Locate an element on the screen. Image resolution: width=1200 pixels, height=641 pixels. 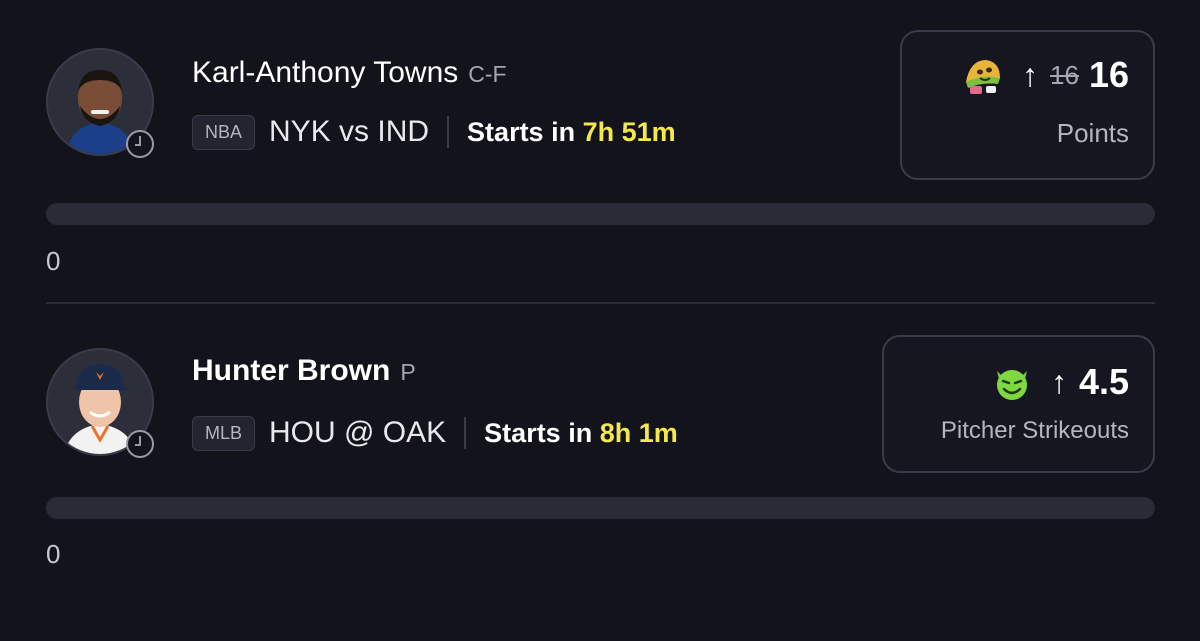
start-time: Starts in 8h 1m is located at coordinates (581, 433).